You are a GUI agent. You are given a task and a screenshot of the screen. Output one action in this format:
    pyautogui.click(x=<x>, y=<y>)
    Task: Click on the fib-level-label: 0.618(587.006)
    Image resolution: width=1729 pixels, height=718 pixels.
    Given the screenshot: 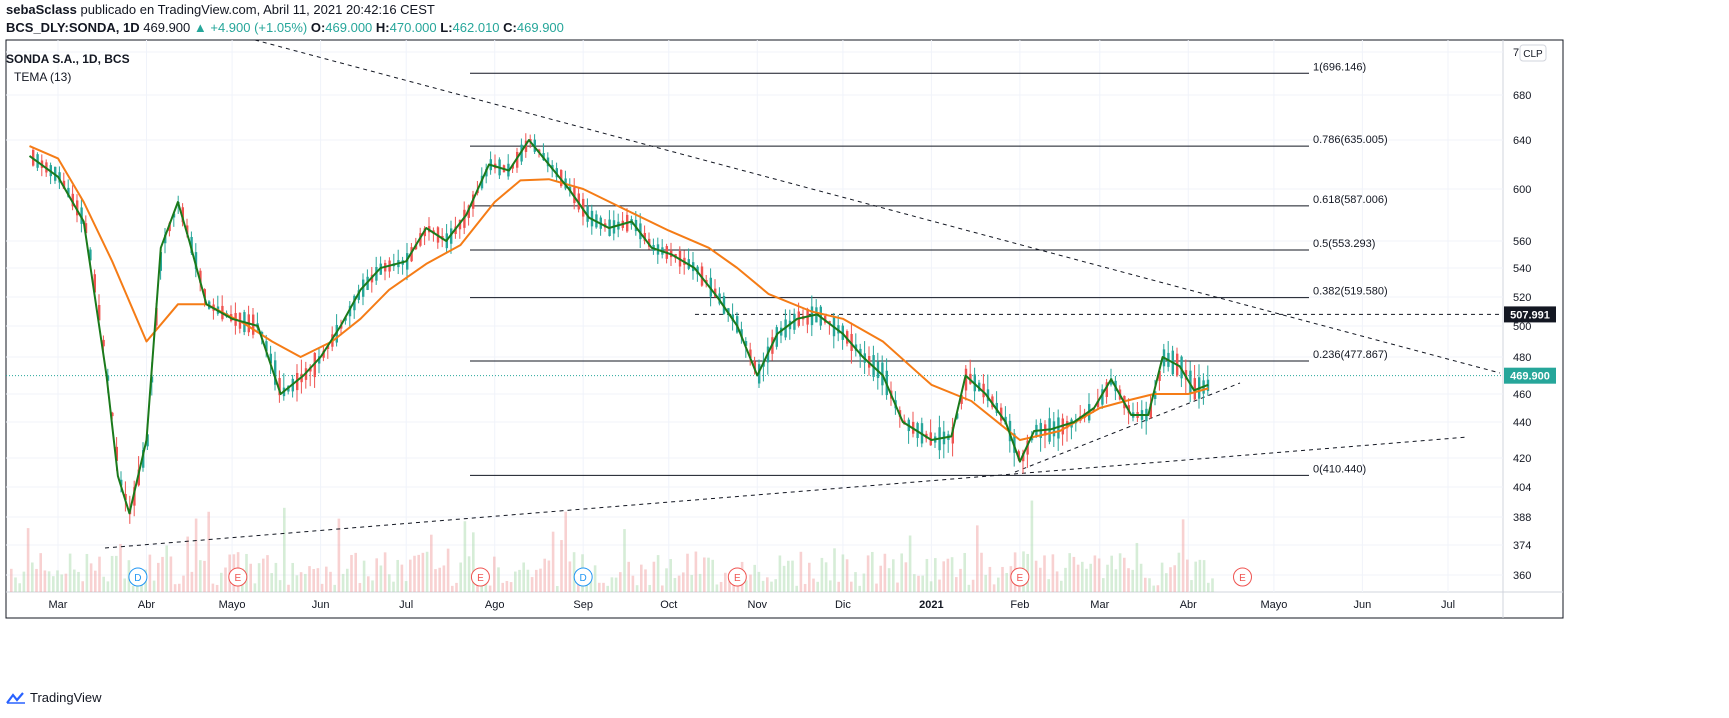 What is the action you would take?
    pyautogui.click(x=1350, y=200)
    